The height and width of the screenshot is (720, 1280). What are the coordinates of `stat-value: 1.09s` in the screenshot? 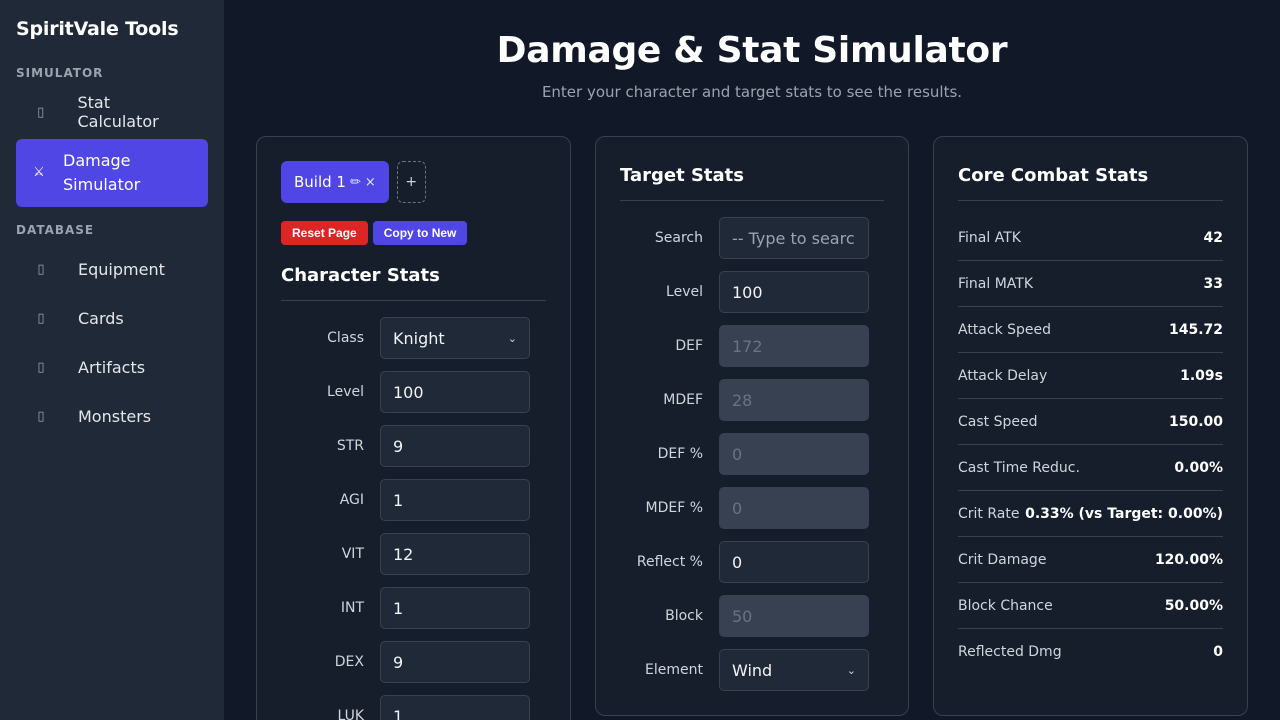 It's located at (1201, 375).